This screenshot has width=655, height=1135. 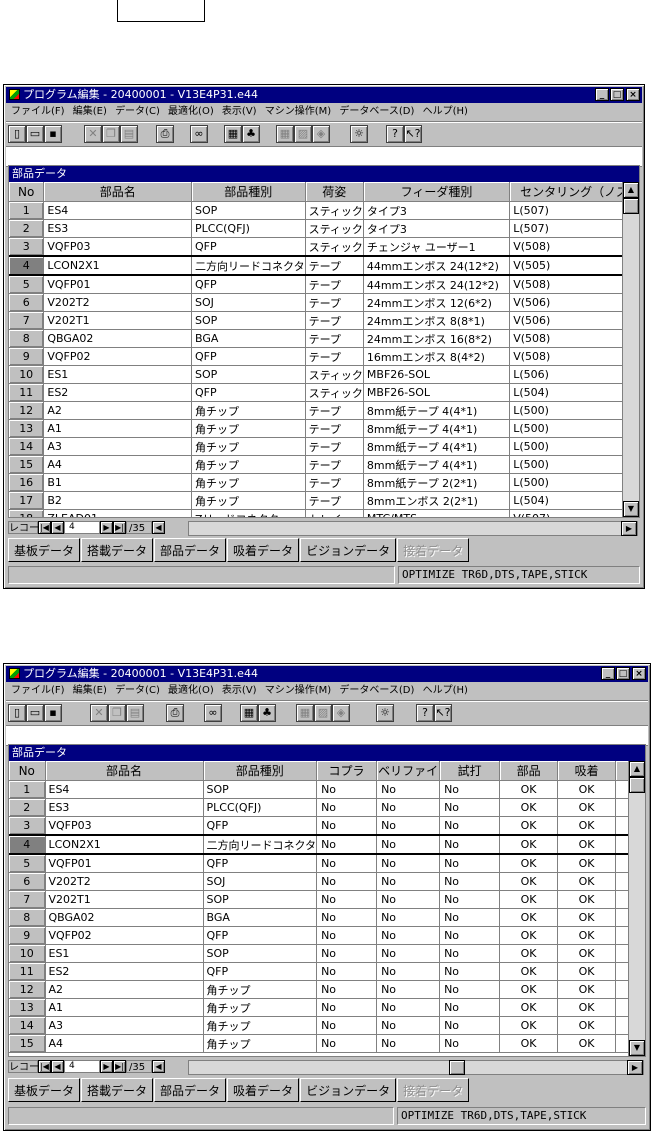 What do you see at coordinates (323, 971) in the screenshot?
I see `table-row: 11 ES2 QFP No No No OK OK` at bounding box center [323, 971].